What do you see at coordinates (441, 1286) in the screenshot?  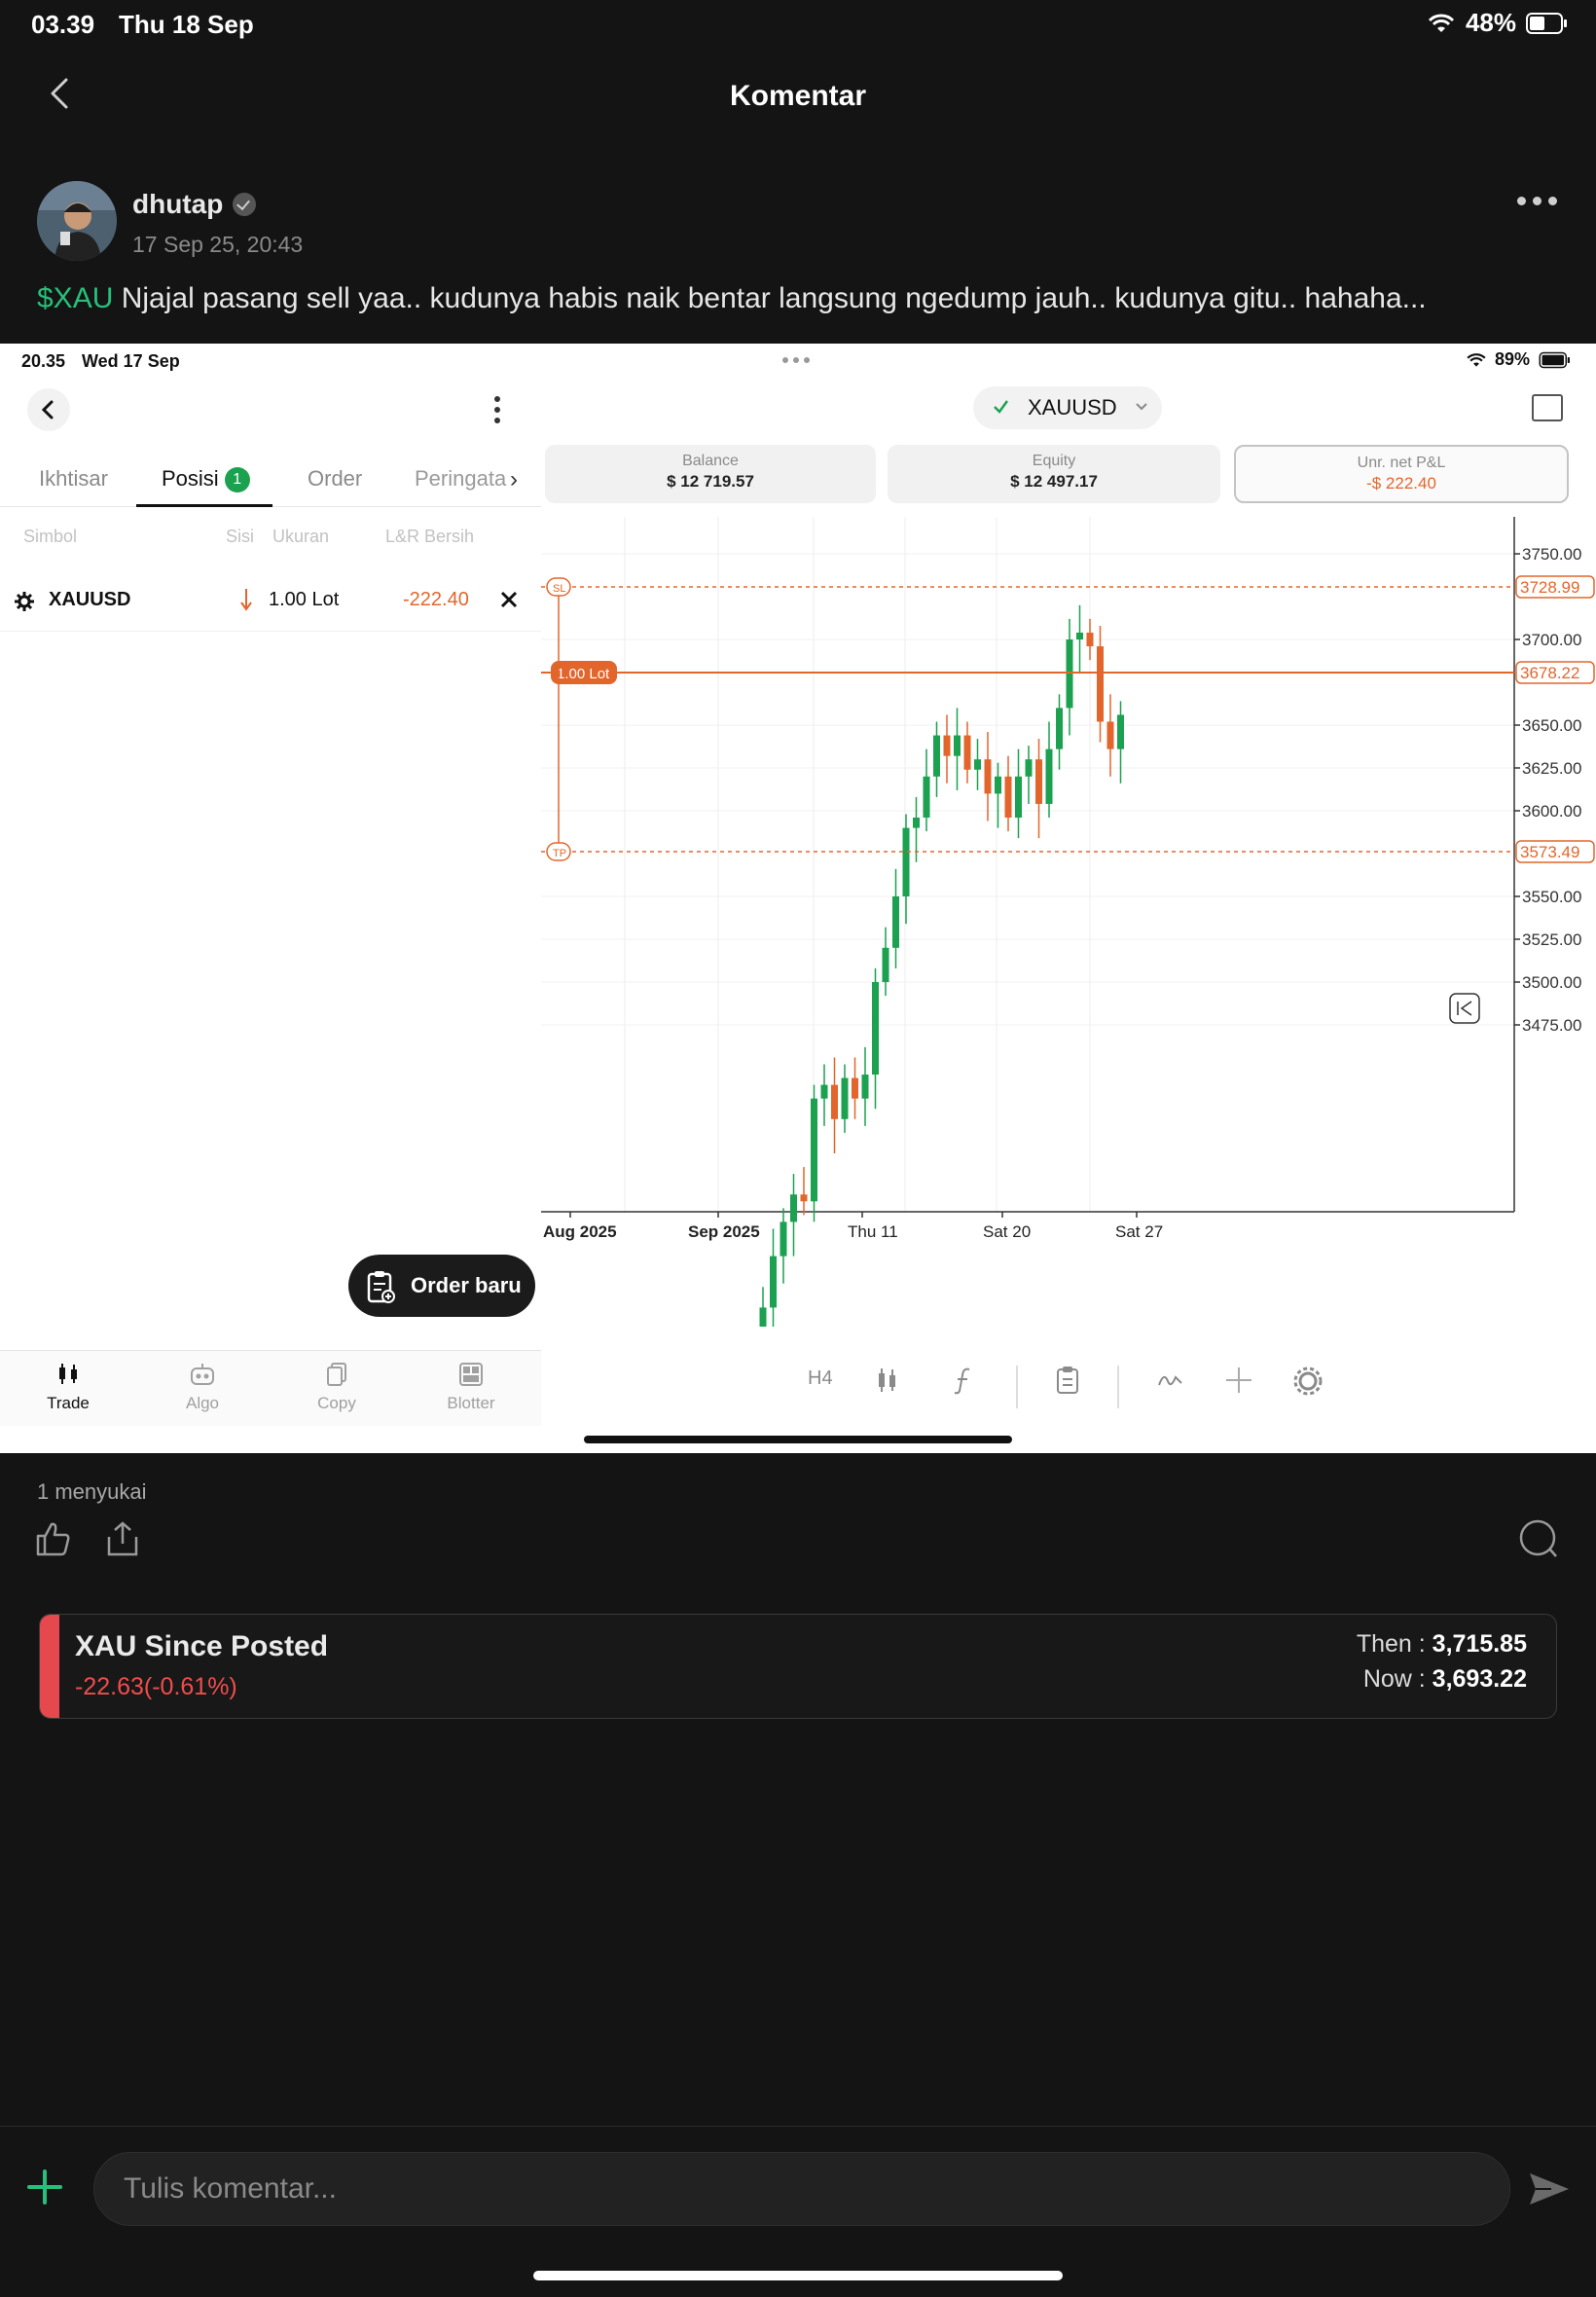 I see `order-new-button: Order baru` at bounding box center [441, 1286].